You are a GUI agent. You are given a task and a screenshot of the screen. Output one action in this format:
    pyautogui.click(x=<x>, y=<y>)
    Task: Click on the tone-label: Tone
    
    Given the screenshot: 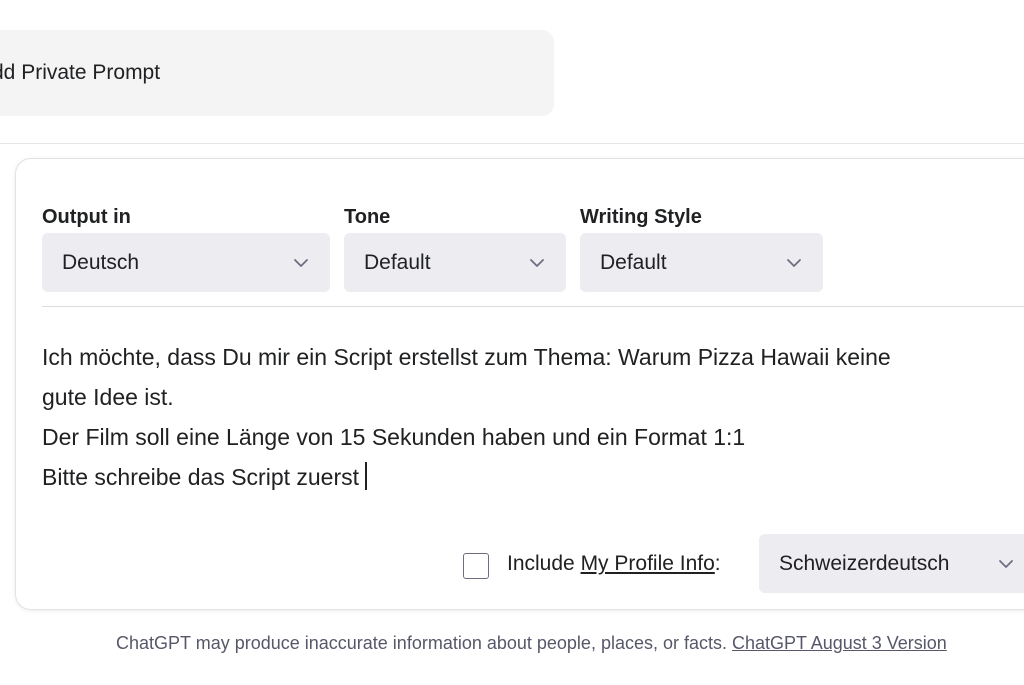 What is the action you would take?
    pyautogui.click(x=367, y=217)
    